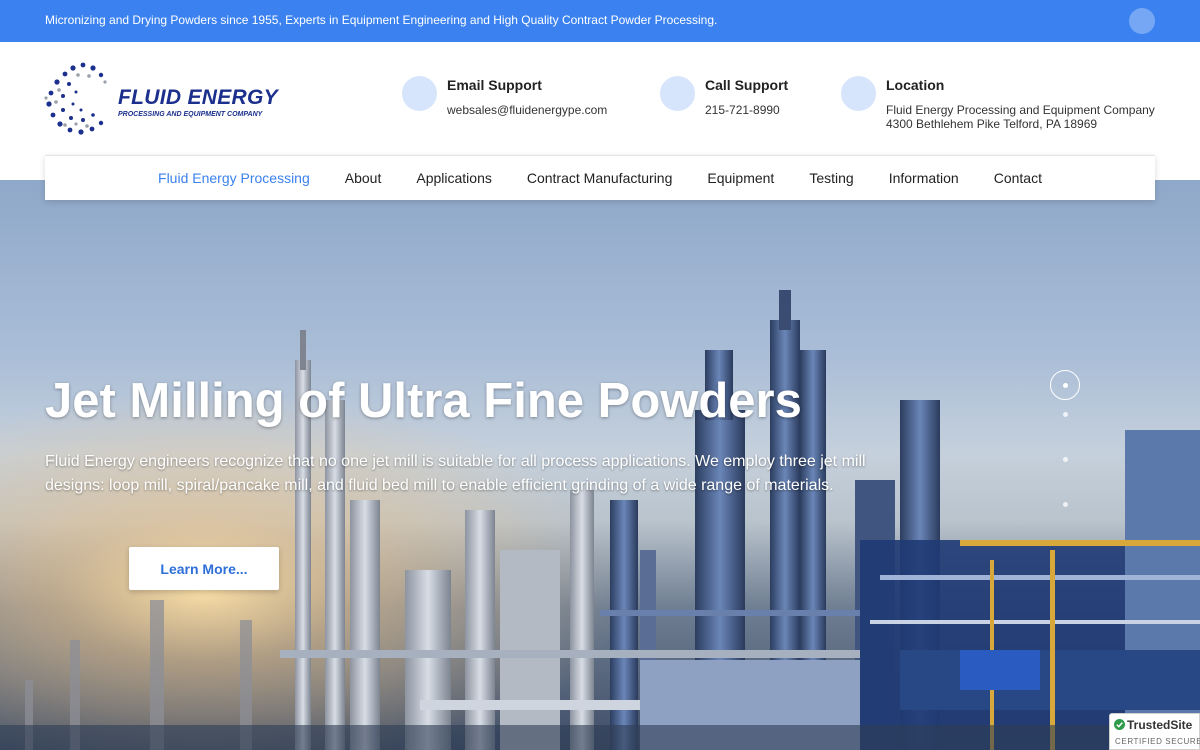 This screenshot has height=750, width=1200. Describe the element at coordinates (363, 178) in the screenshot. I see `nav-item-about: About` at that location.